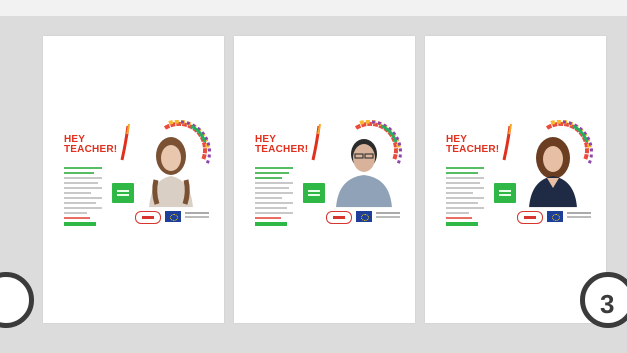 This screenshot has height=353, width=627. I want to click on next-step-button: 3, so click(603, 300).